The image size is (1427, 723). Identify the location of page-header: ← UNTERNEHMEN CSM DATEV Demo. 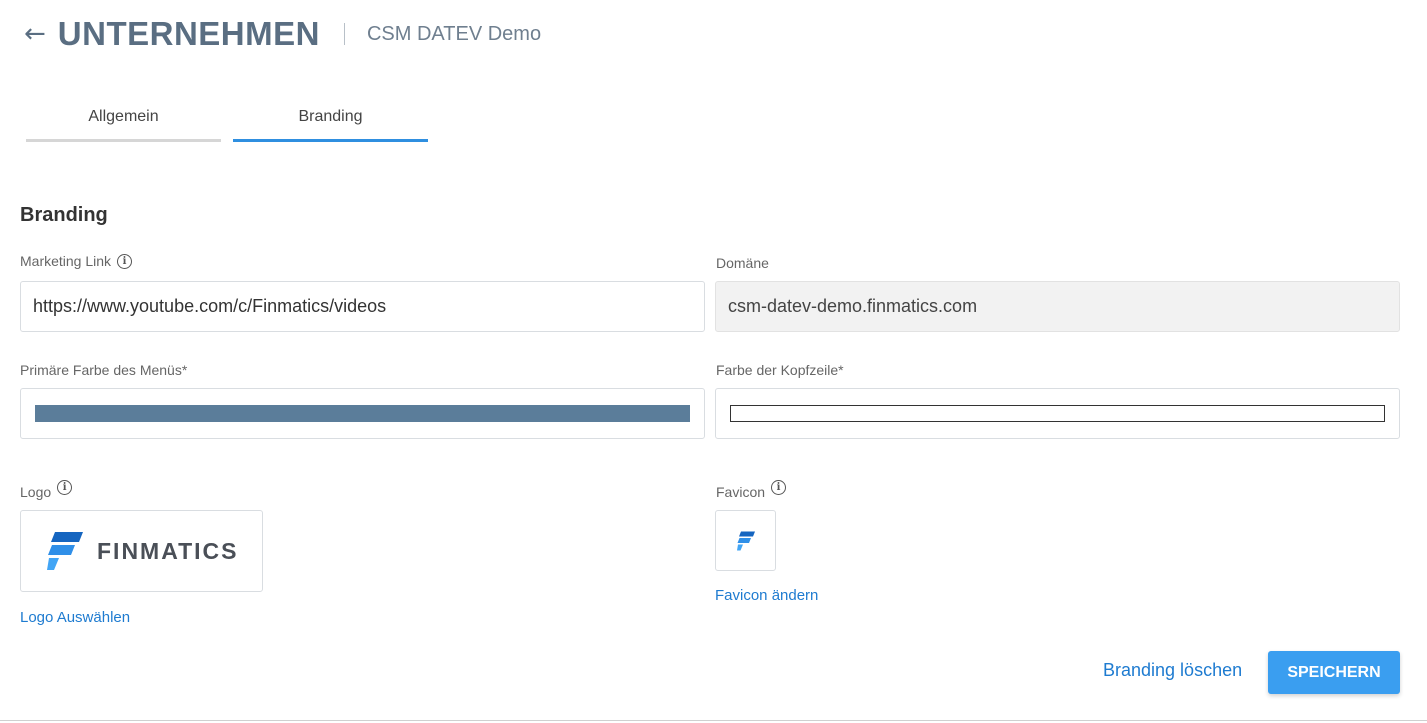
(282, 34).